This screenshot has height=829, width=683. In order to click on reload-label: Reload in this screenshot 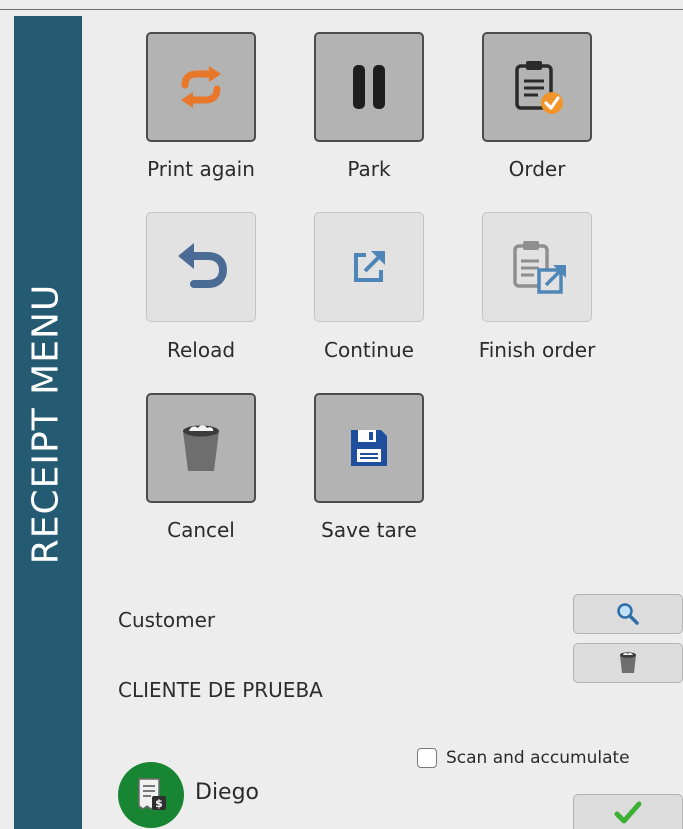, I will do `click(201, 350)`.